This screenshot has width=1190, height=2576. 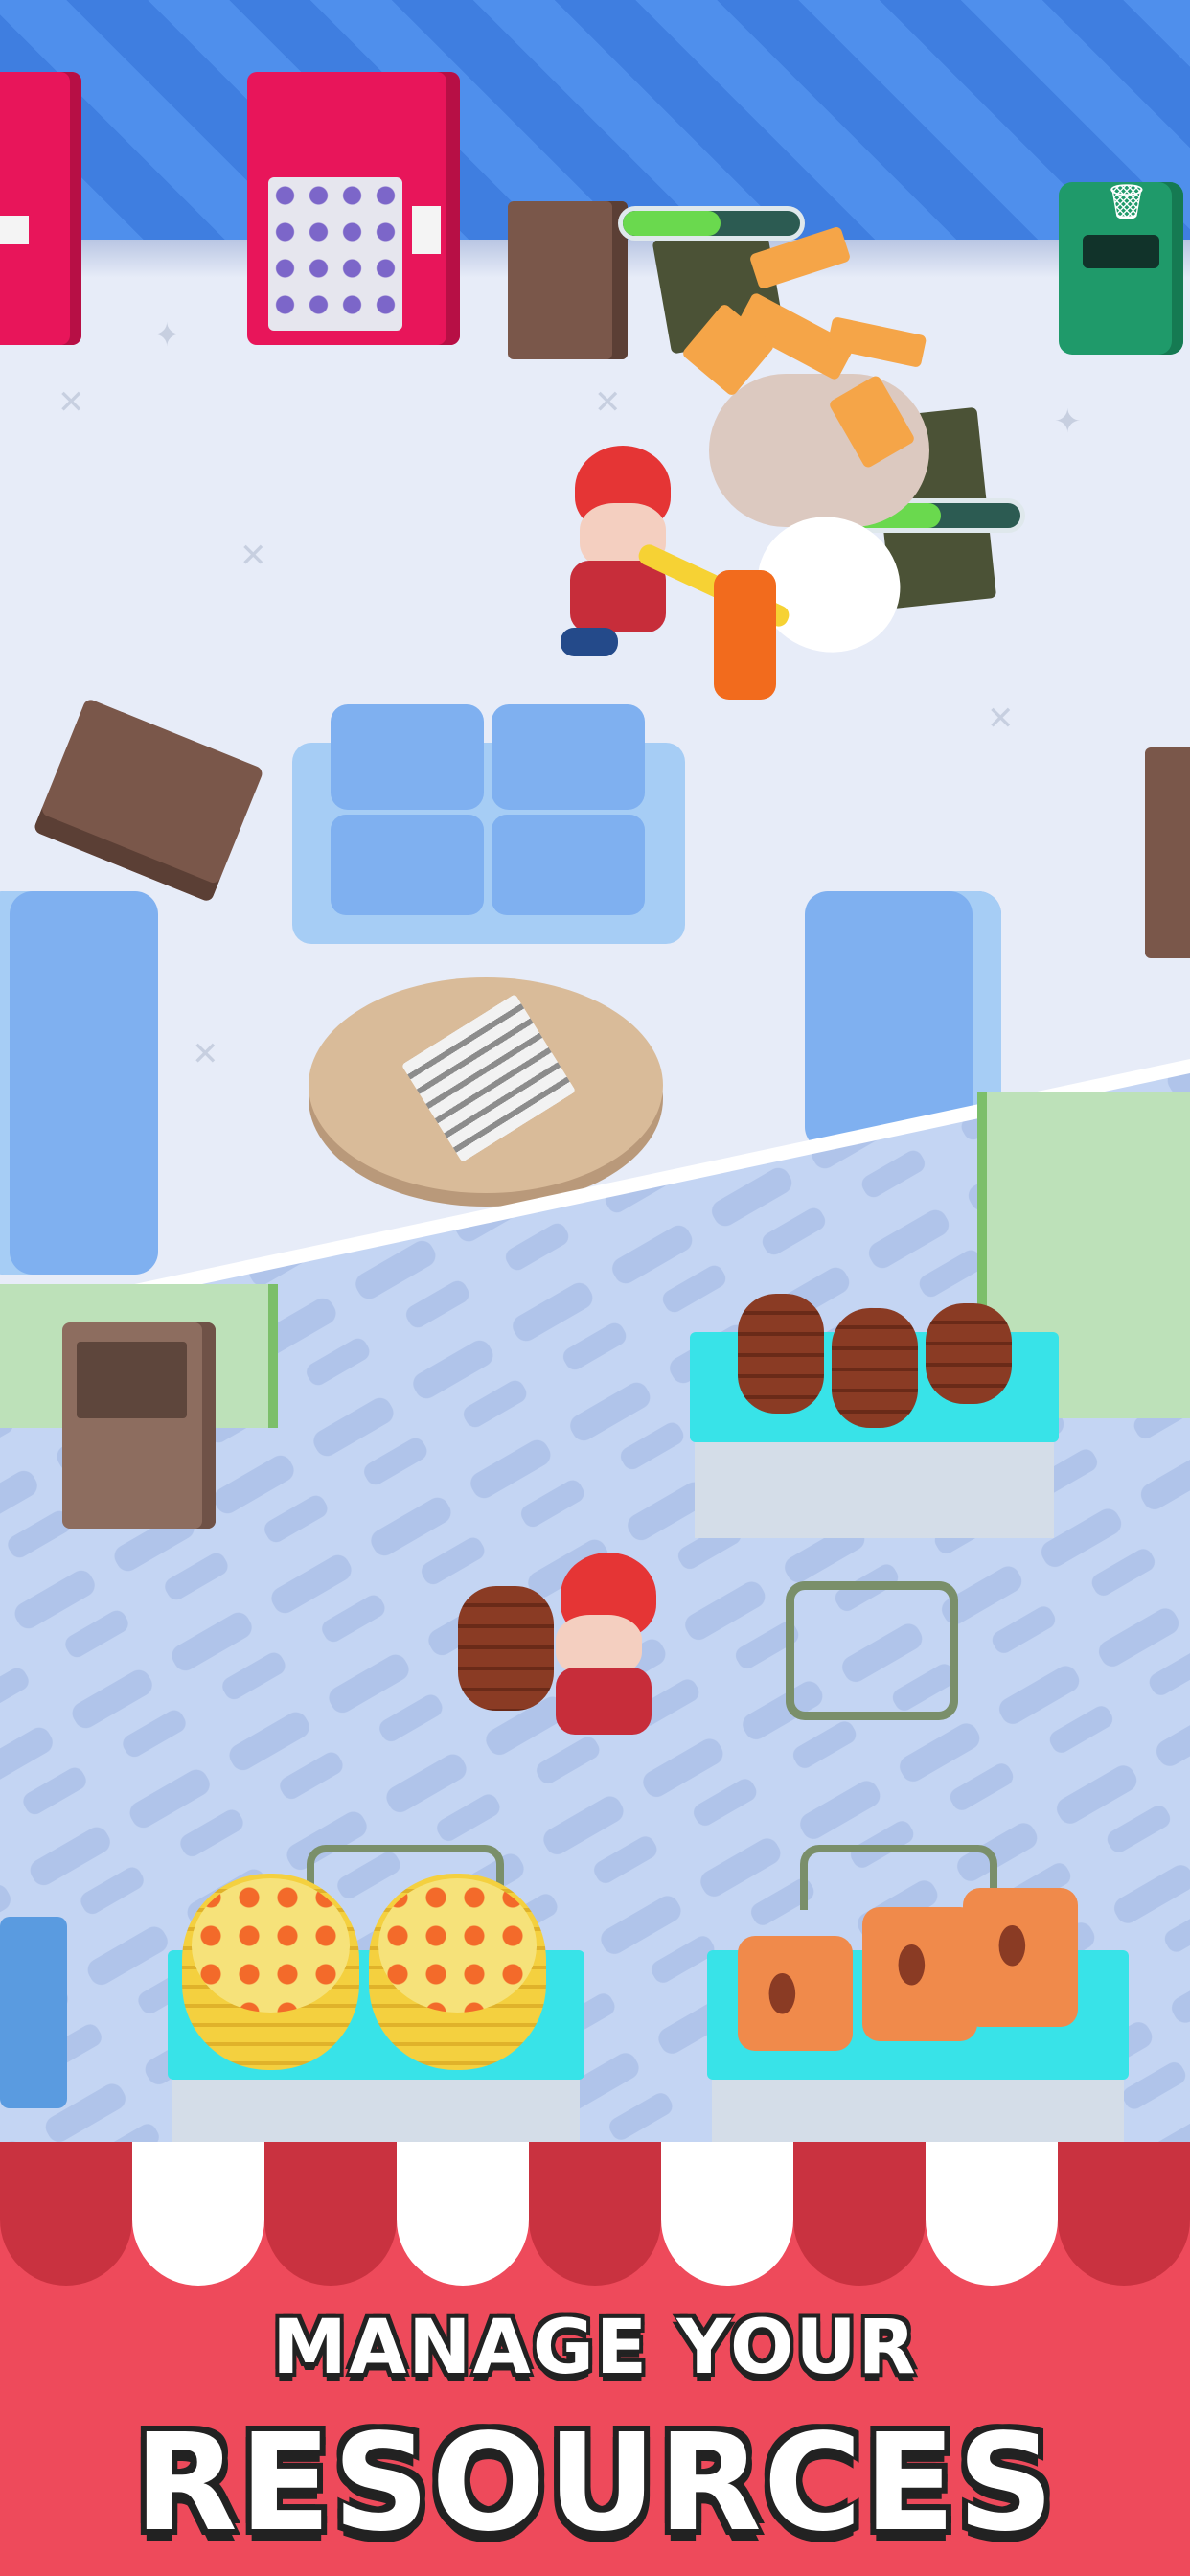 I want to click on burger-counter-shadow, so click(x=874, y=1490).